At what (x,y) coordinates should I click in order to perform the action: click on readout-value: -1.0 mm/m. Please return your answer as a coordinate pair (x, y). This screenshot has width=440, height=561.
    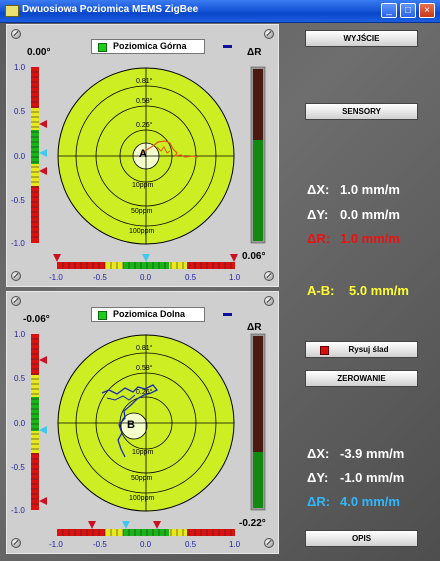
    Looking at the image, I should click on (372, 477).